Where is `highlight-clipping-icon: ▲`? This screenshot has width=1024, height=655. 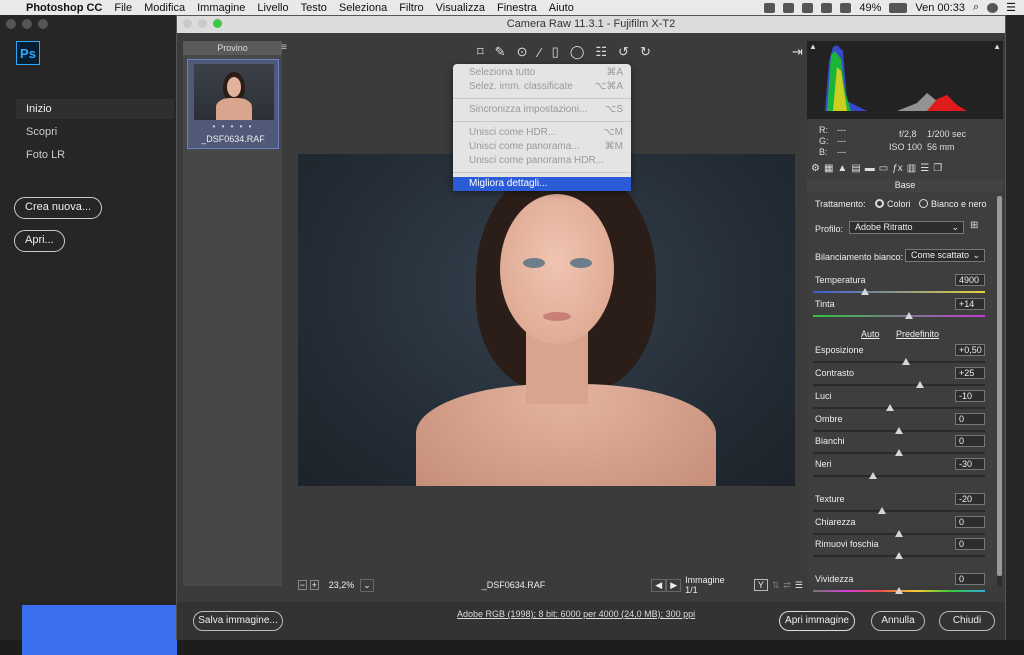 highlight-clipping-icon: ▲ is located at coordinates (997, 46).